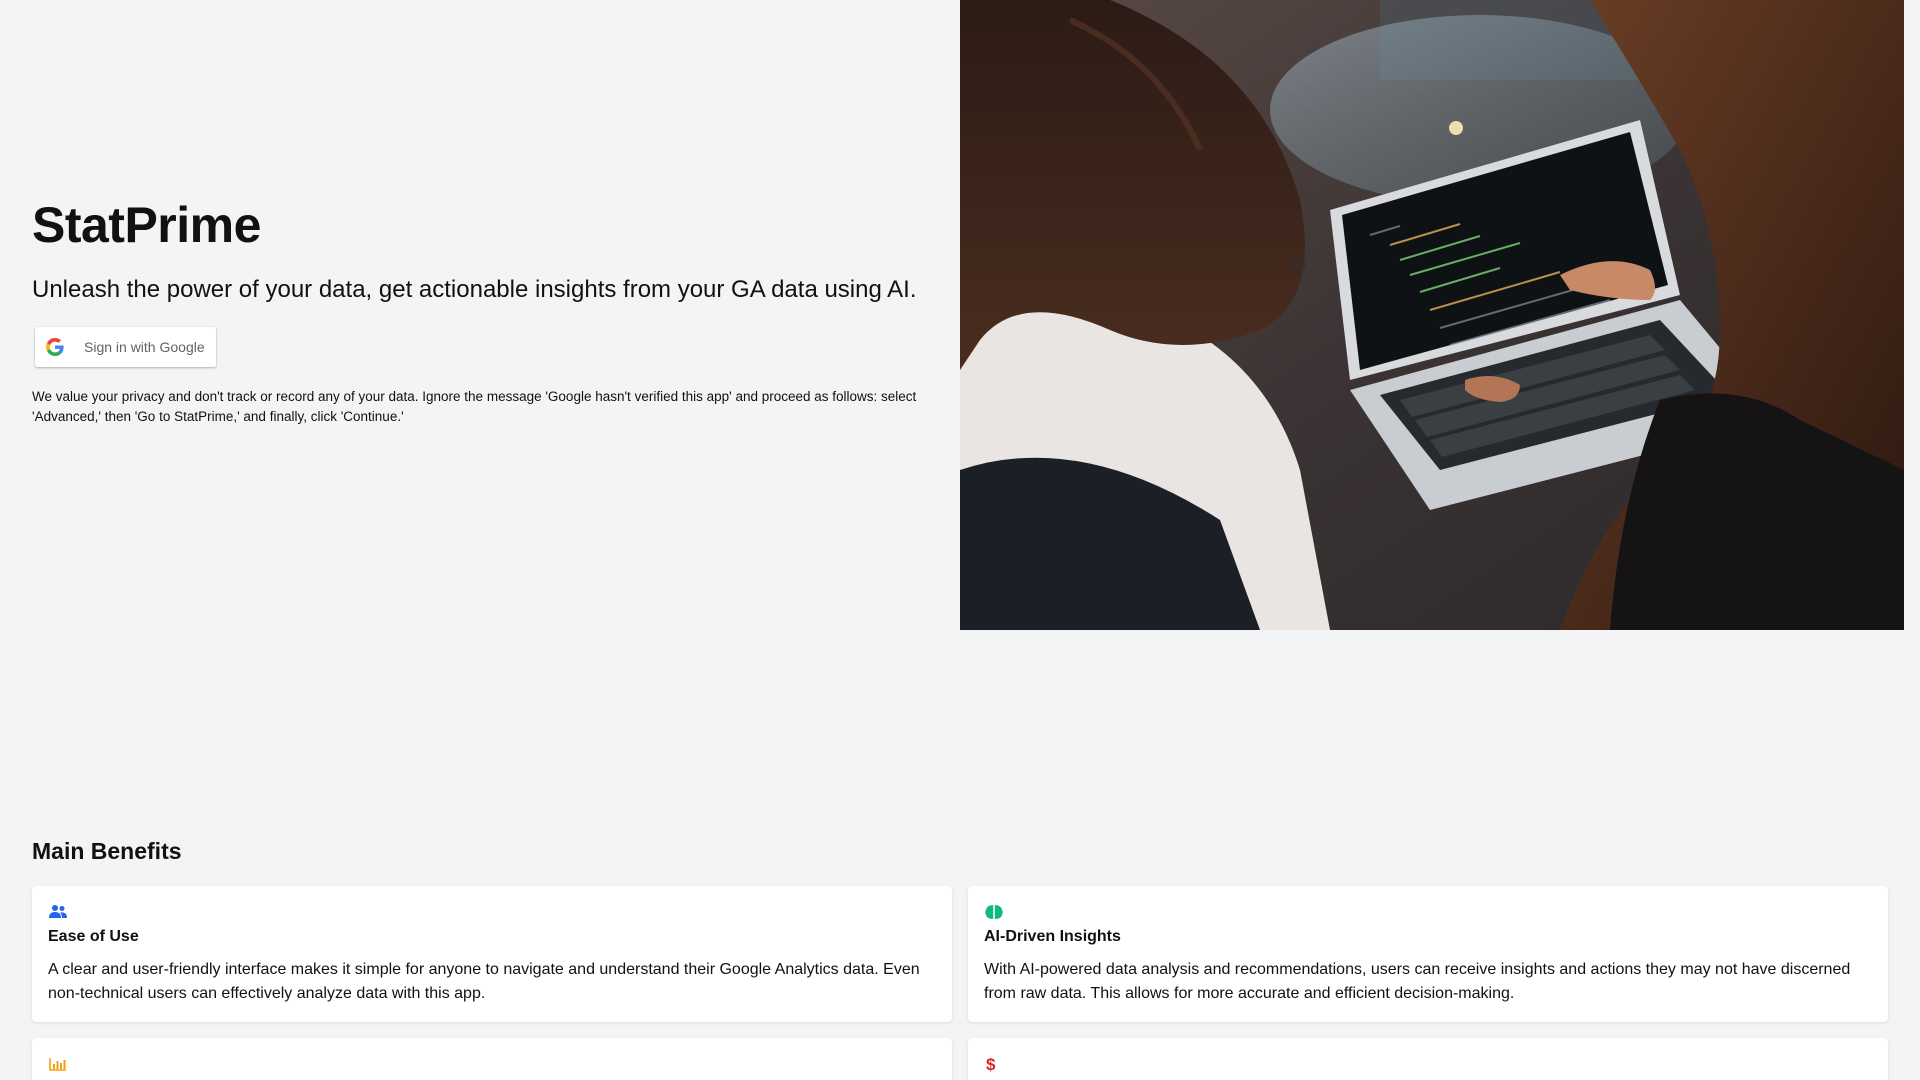 This screenshot has height=1080, width=1920. What do you see at coordinates (144, 346) in the screenshot?
I see `sign-in-button-label: Sign in with Google` at bounding box center [144, 346].